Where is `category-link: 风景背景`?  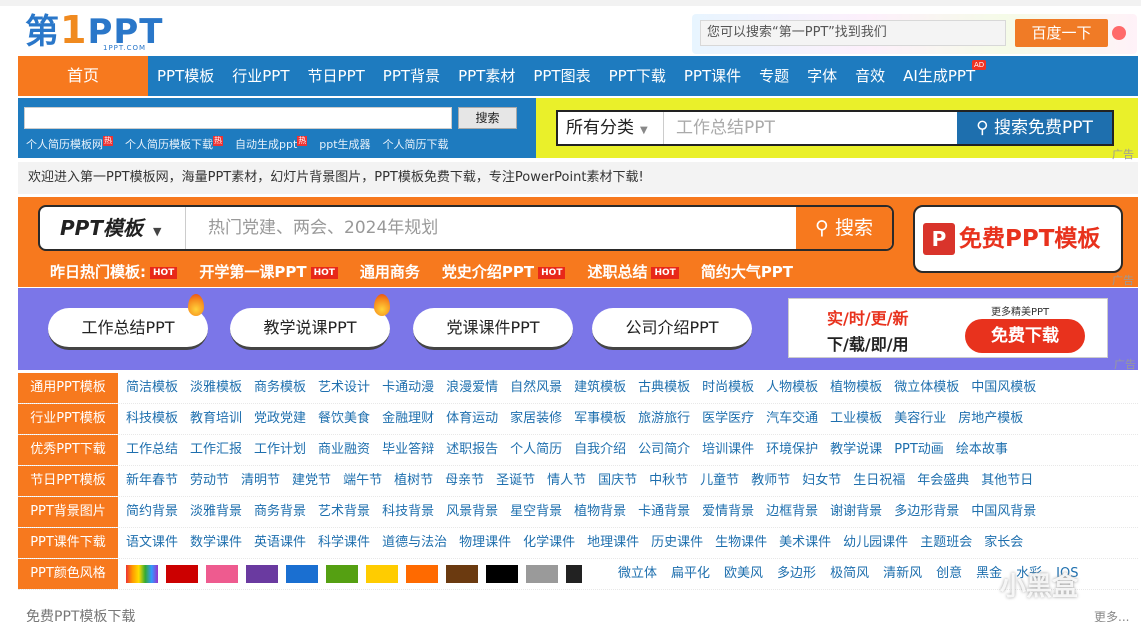
category-link: 风景背景 is located at coordinates (472, 512).